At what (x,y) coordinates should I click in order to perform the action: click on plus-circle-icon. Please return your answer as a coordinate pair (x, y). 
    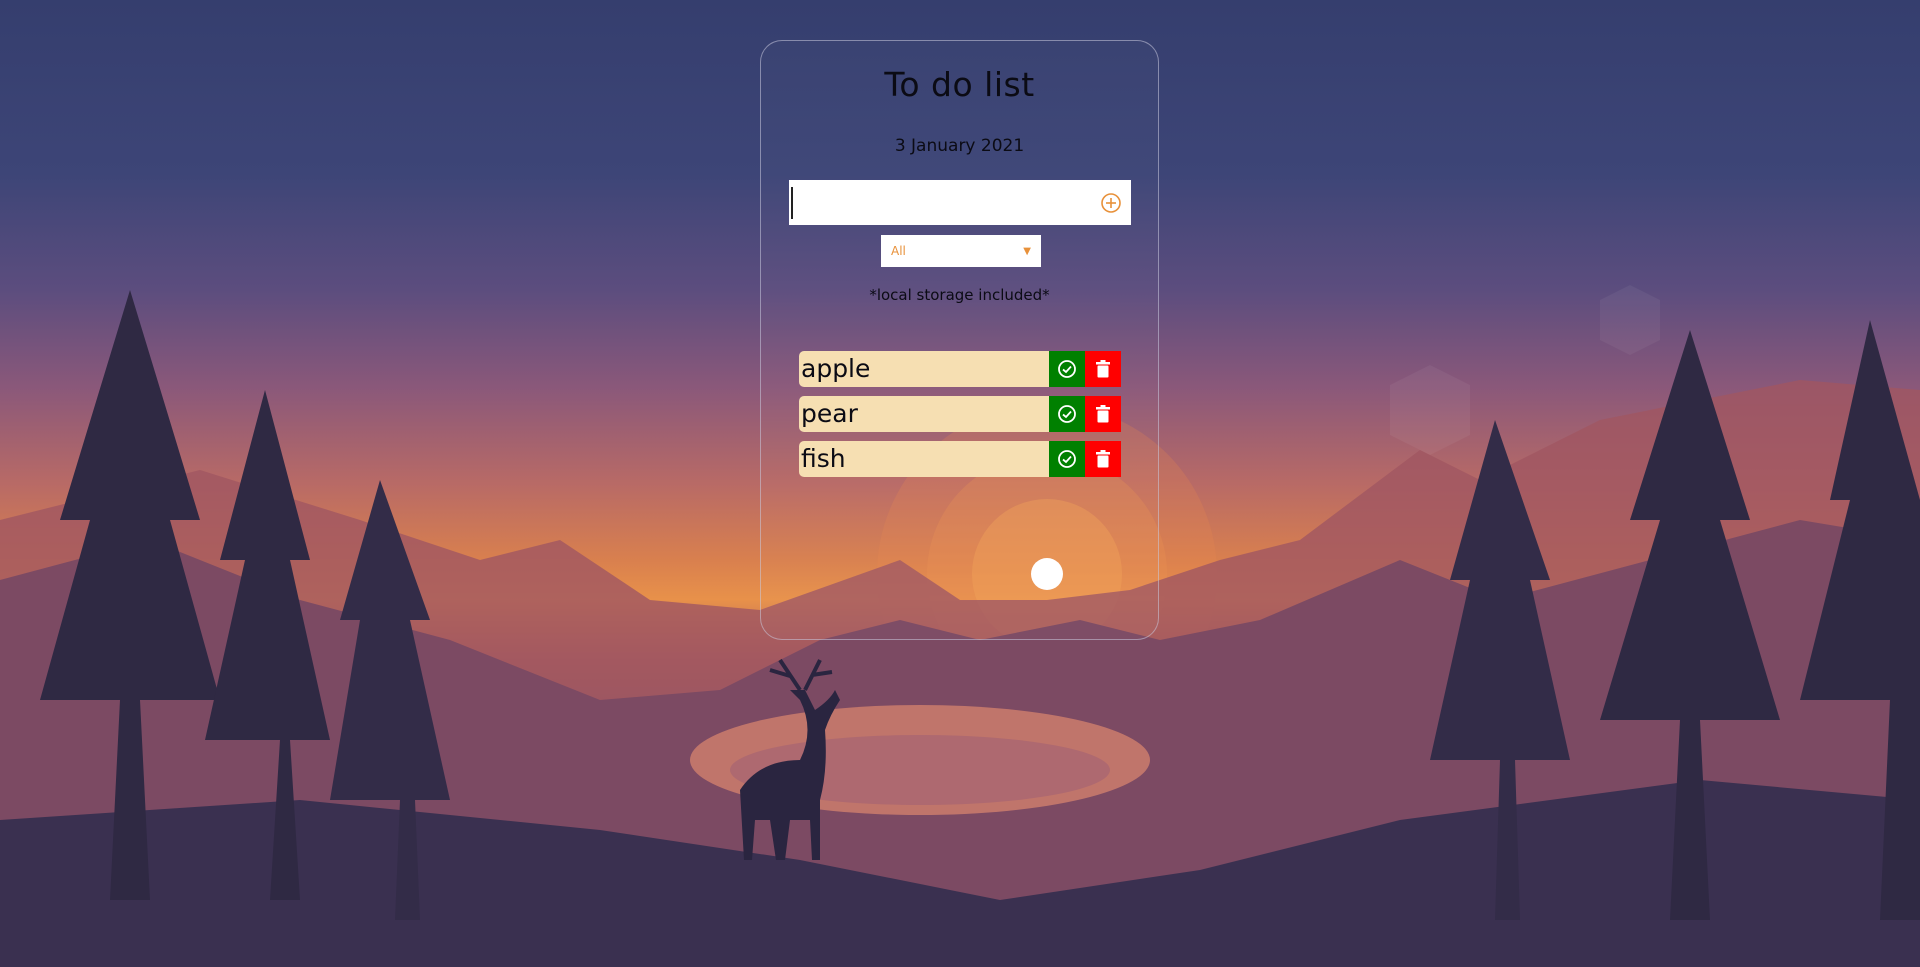
    Looking at the image, I should click on (1111, 202).